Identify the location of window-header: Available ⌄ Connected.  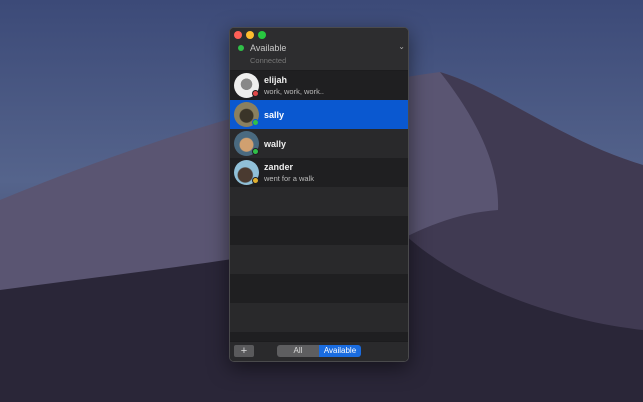
(319, 49).